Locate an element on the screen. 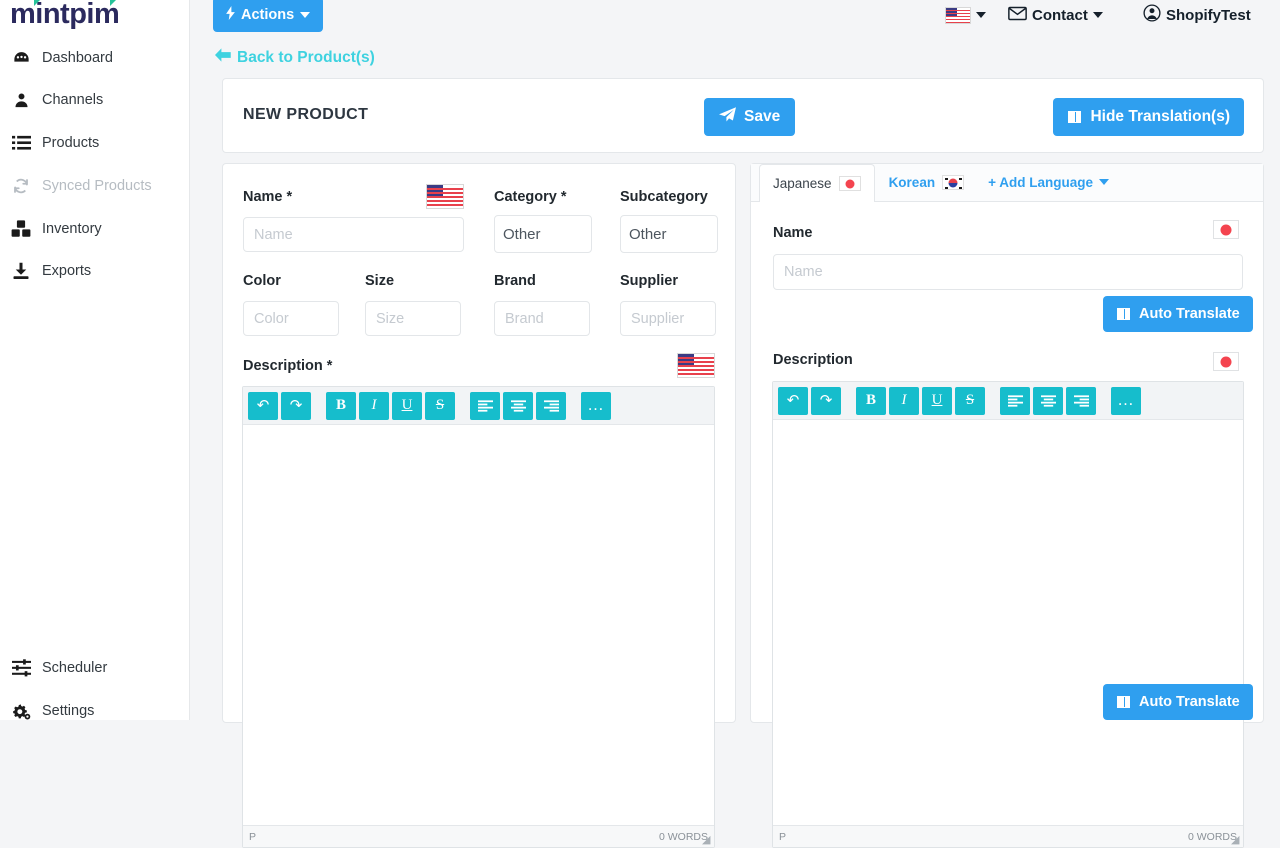 This screenshot has width=1280, height=848. color-label: Color is located at coordinates (262, 281).